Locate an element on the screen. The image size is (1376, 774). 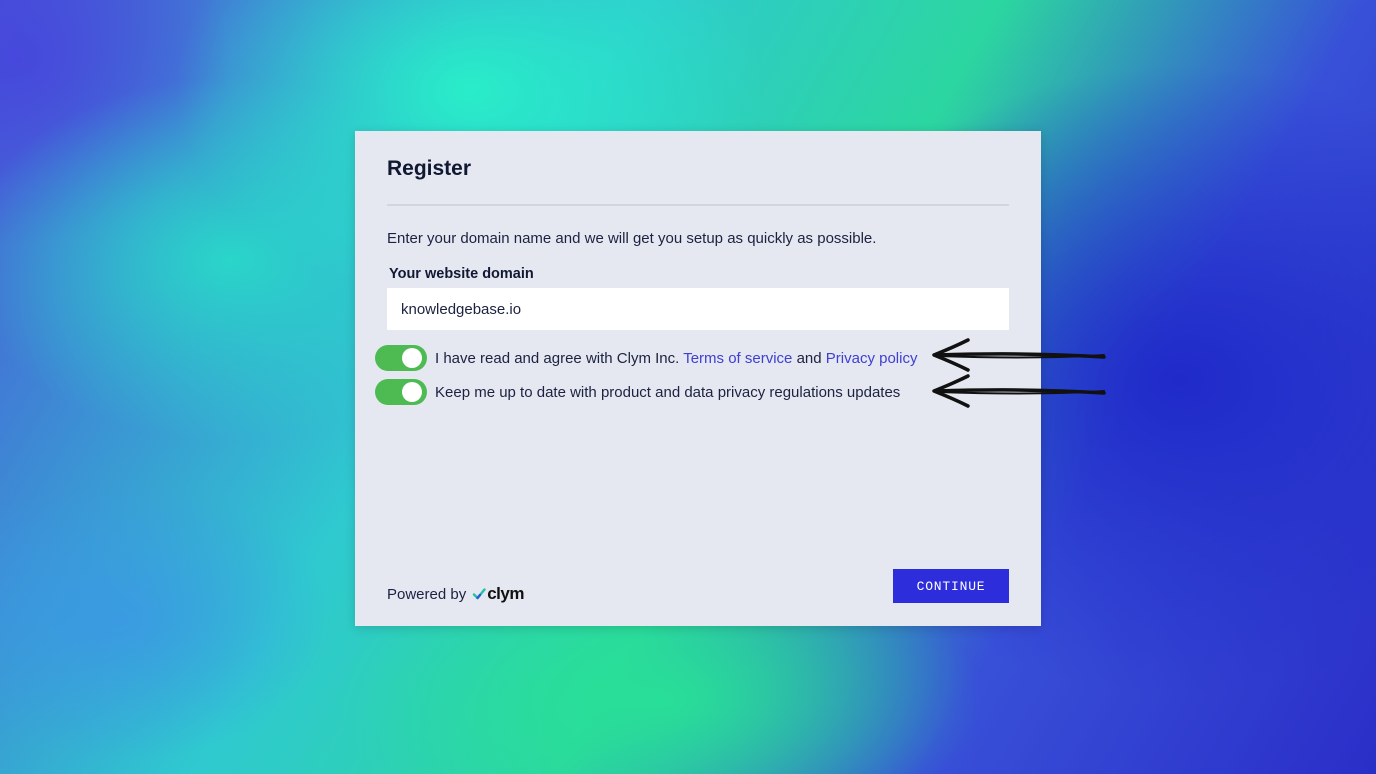
powered-by-text: Powered by is located at coordinates (427, 594).